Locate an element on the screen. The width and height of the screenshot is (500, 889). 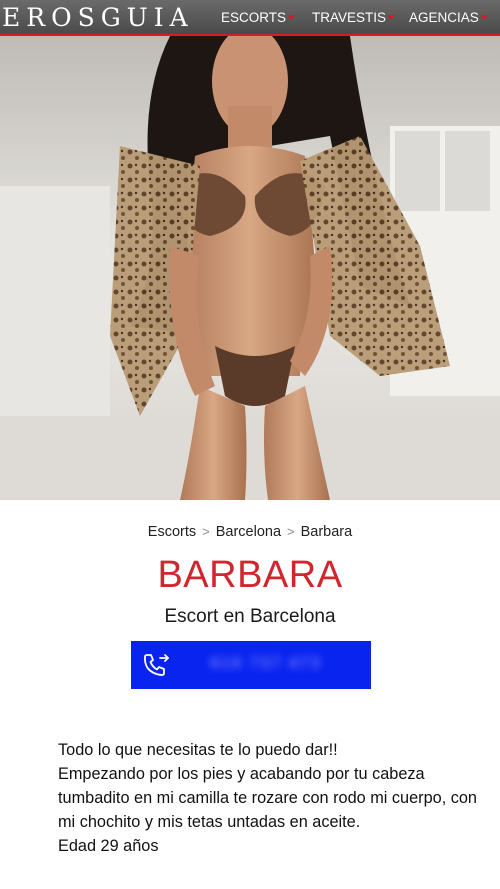
nav-item-travestis: TRAVESTIS is located at coordinates (354, 17).